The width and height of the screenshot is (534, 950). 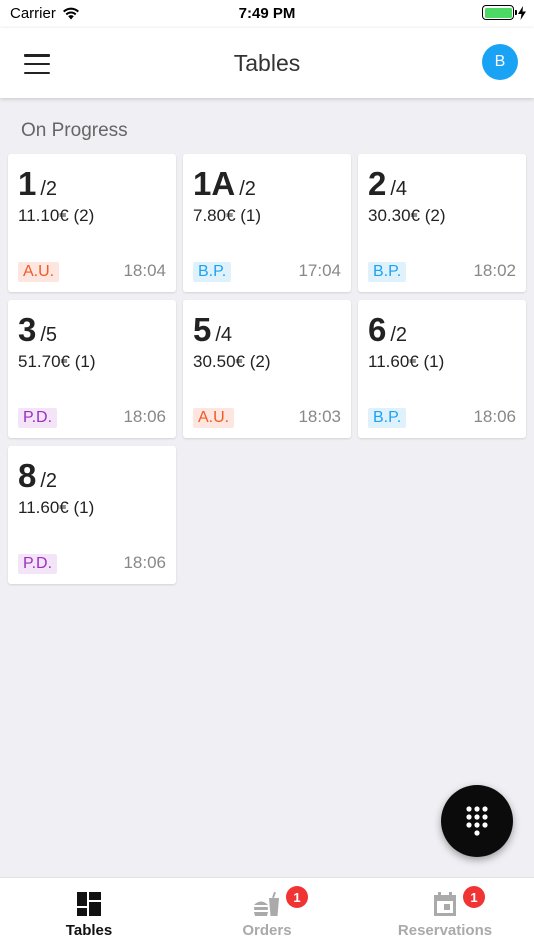 What do you see at coordinates (89, 904) in the screenshot?
I see `tables-grid-icon` at bounding box center [89, 904].